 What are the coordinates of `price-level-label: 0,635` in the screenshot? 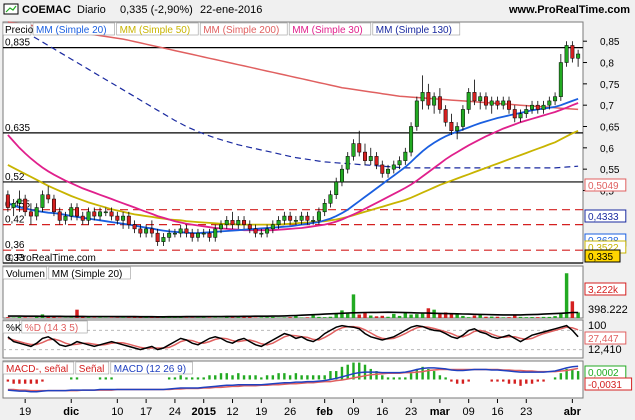 It's located at (17, 128).